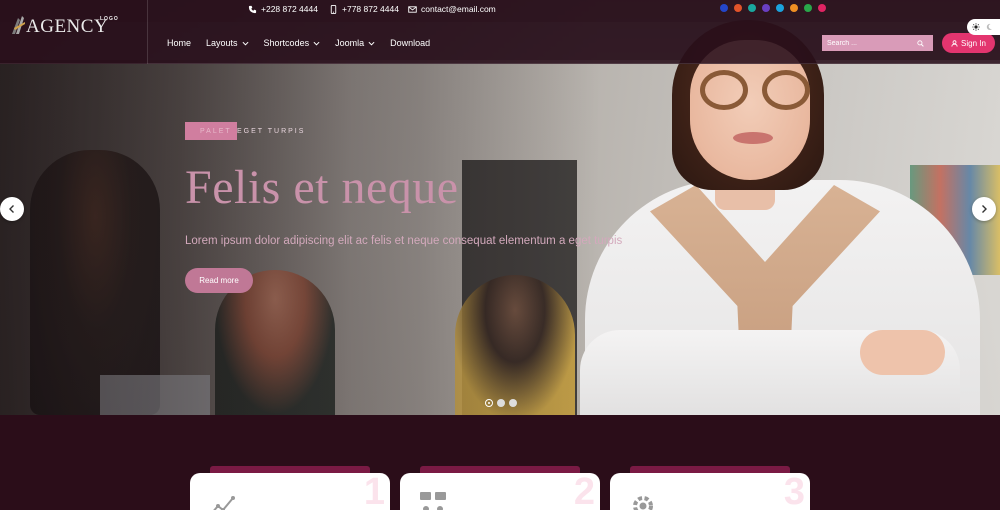  I want to click on hero-badge-highlight: PALET, so click(211, 131).